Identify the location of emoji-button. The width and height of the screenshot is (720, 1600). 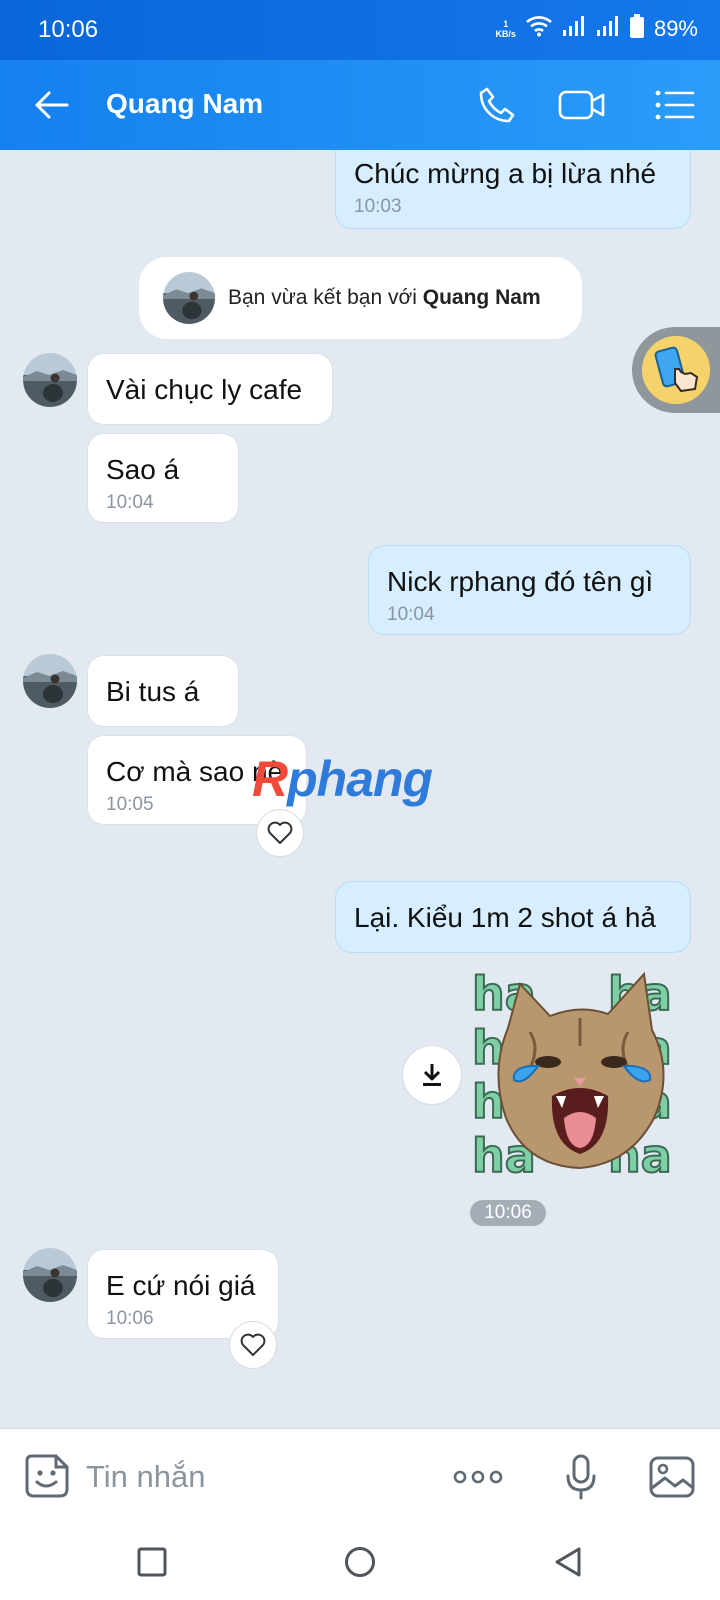
(47, 1476).